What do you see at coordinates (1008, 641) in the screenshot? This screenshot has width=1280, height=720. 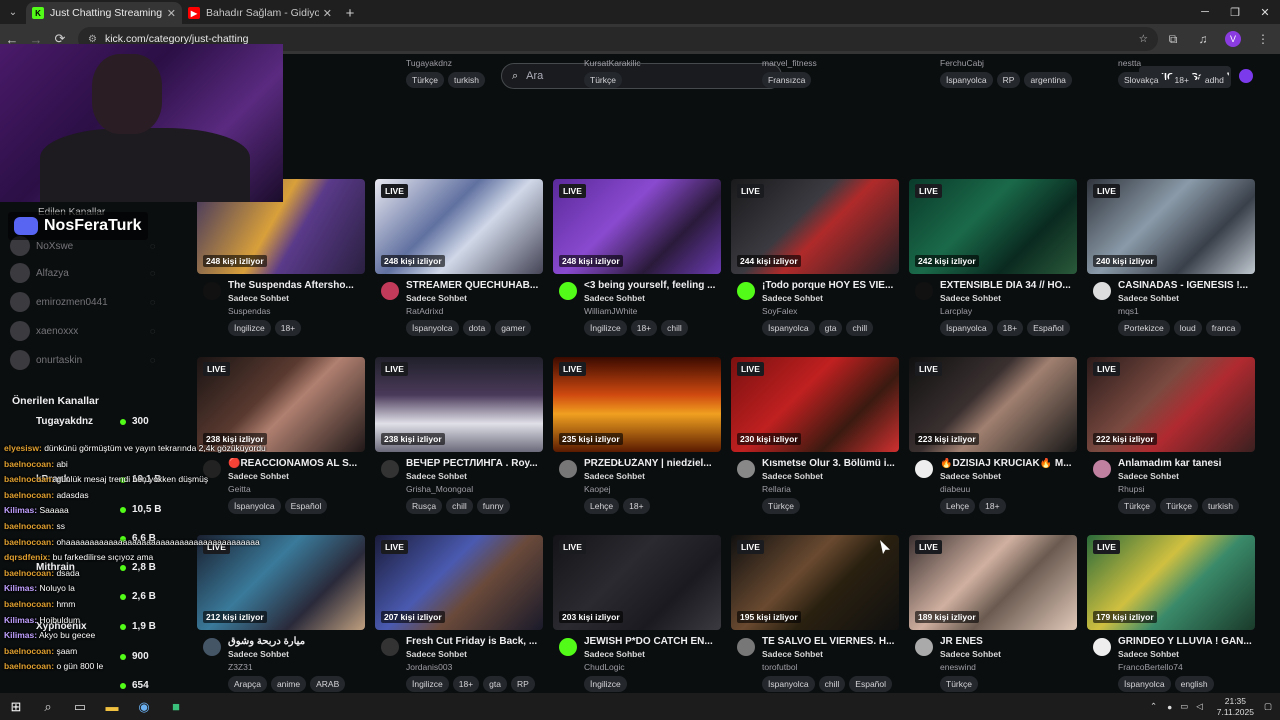 I see `stream-title: JR ENES` at bounding box center [1008, 641].